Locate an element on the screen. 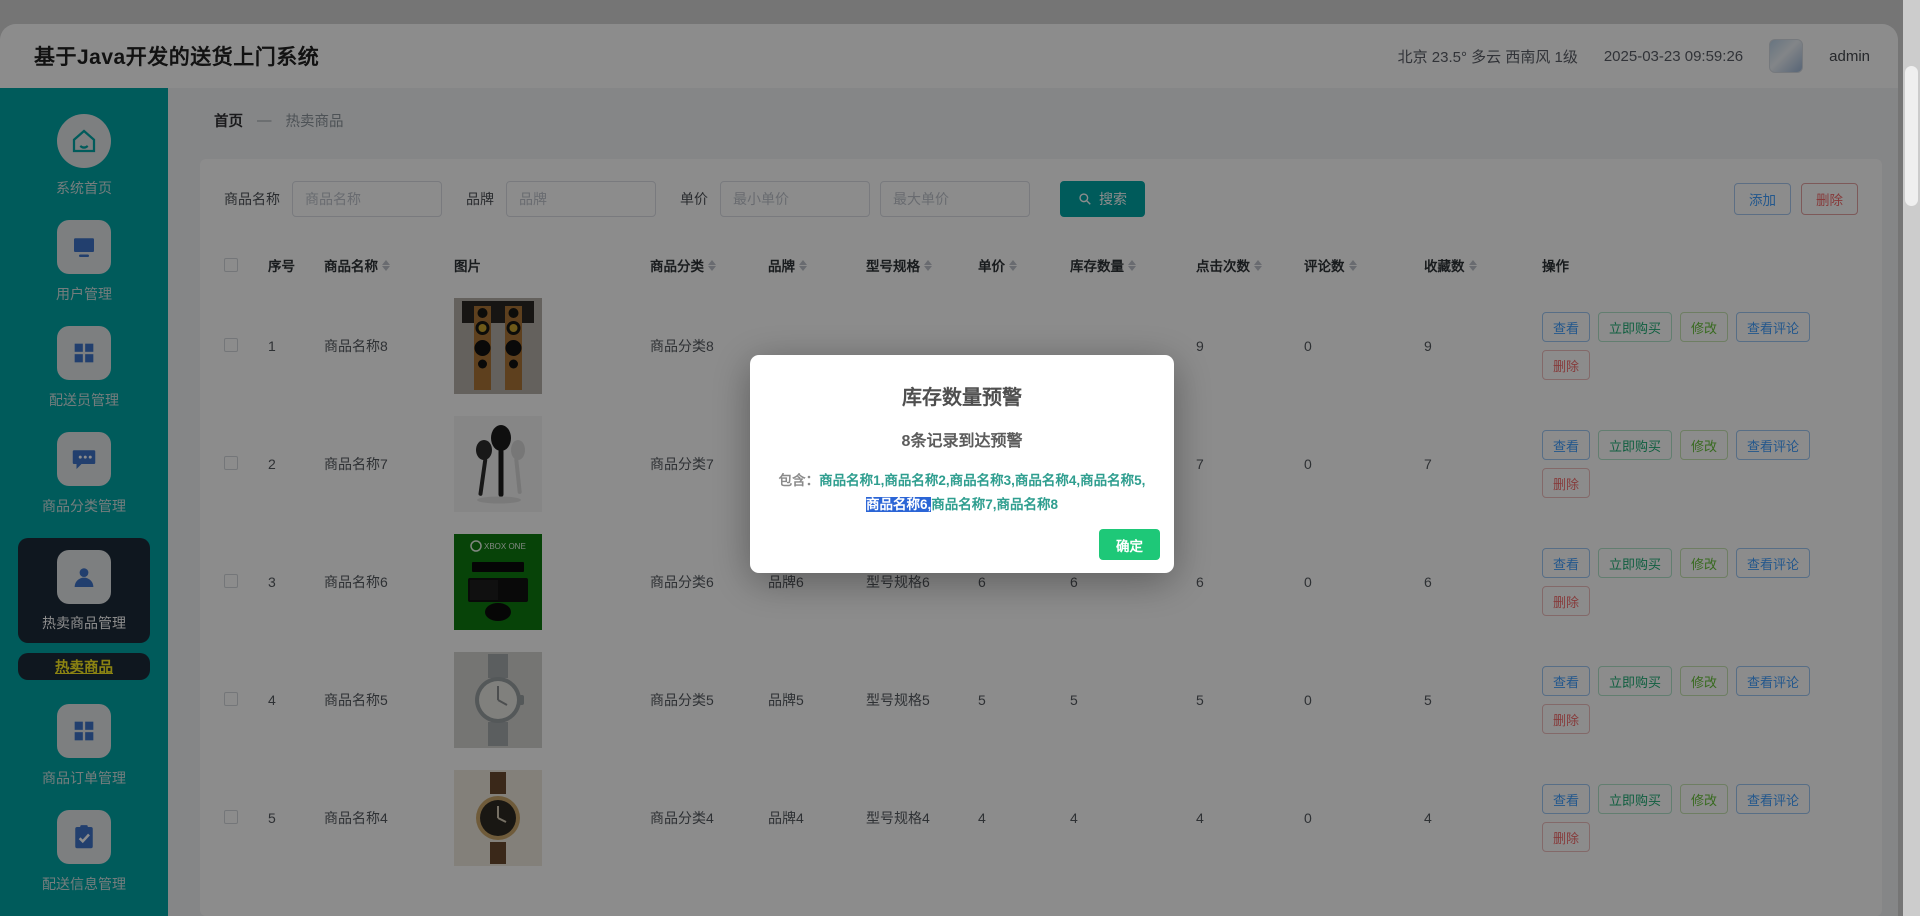 The height and width of the screenshot is (916, 1920). scrollbar-thumb is located at coordinates (1911, 136).